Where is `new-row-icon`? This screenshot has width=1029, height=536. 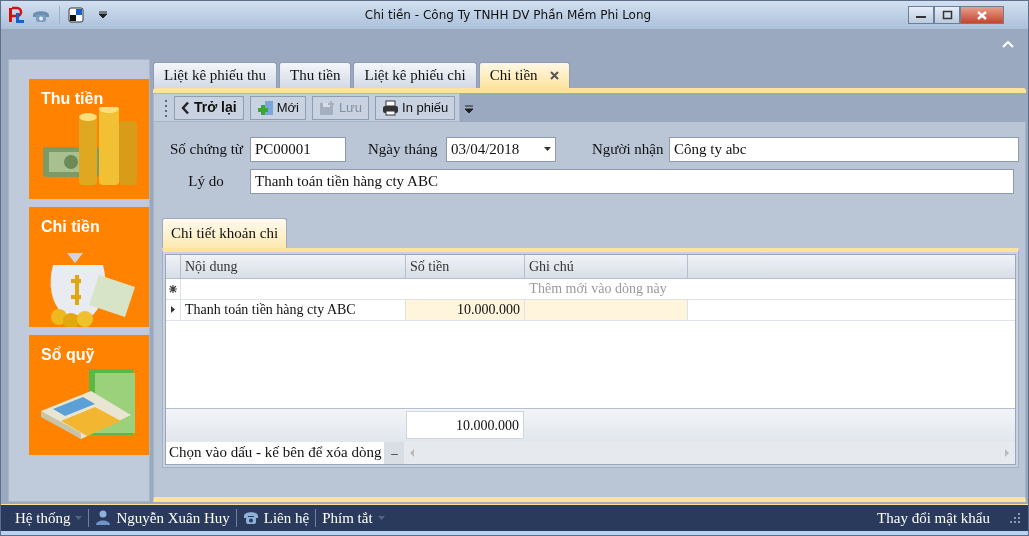
new-row-icon is located at coordinates (173, 288).